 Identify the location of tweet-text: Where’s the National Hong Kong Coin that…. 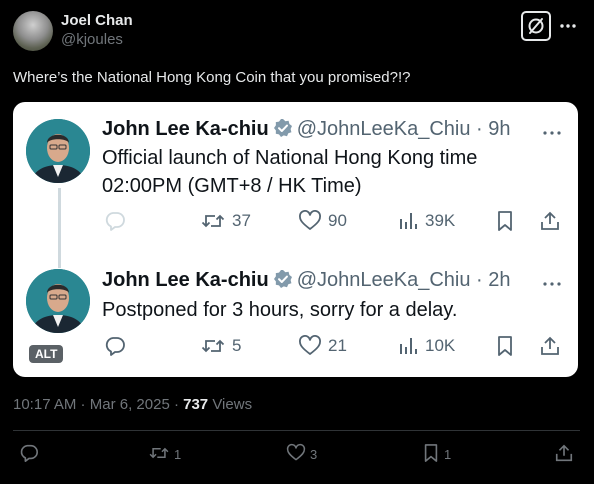
(212, 77).